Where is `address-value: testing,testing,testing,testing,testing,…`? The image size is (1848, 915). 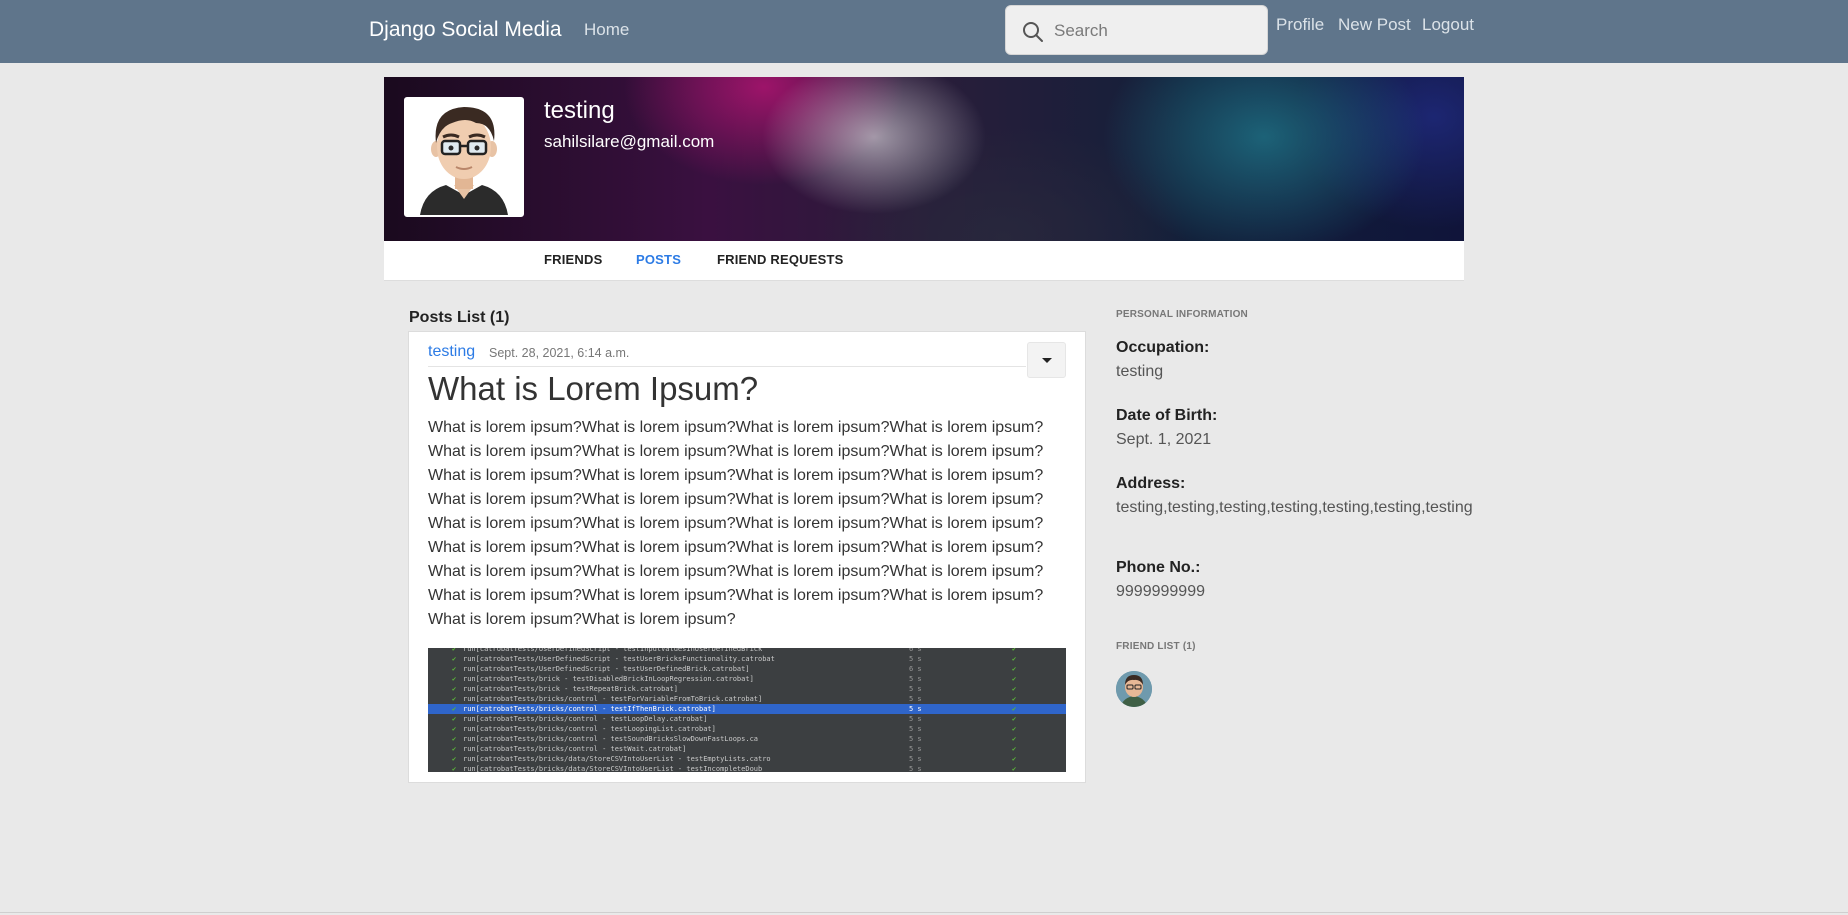 address-value: testing,testing,testing,testing,testing,… is located at coordinates (1294, 507).